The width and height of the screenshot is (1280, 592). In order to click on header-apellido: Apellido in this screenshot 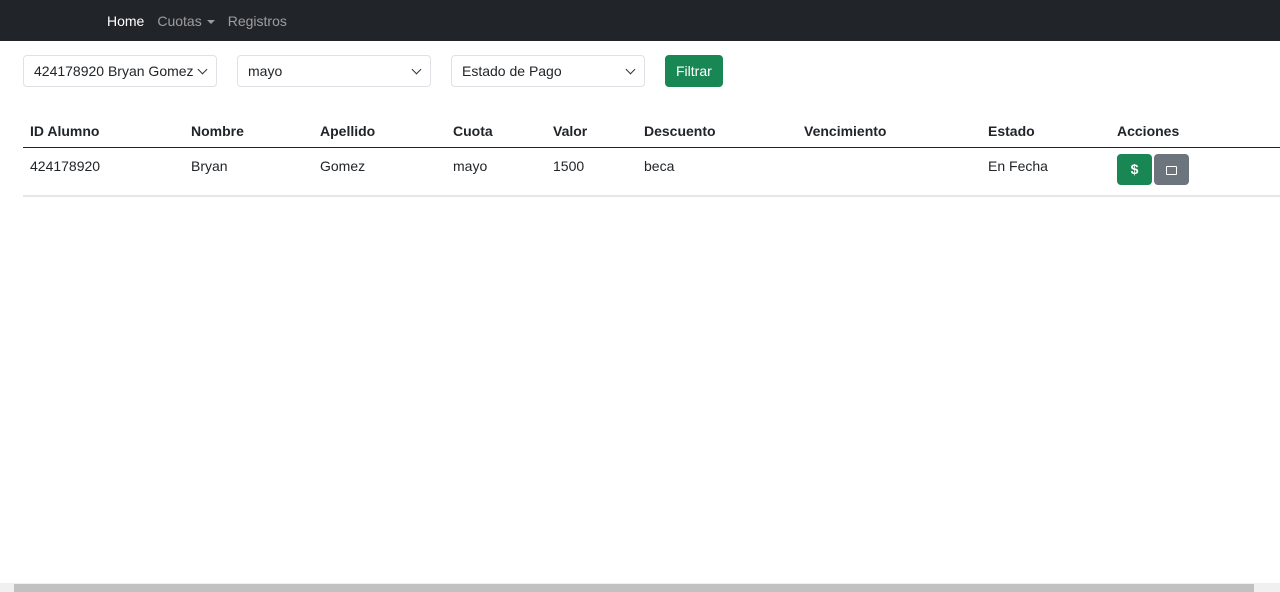, I will do `click(379, 131)`.